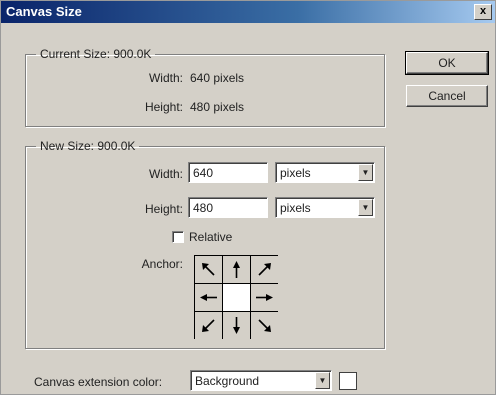 This screenshot has height=403, width=498. I want to click on relative-label: Relative, so click(210, 237).